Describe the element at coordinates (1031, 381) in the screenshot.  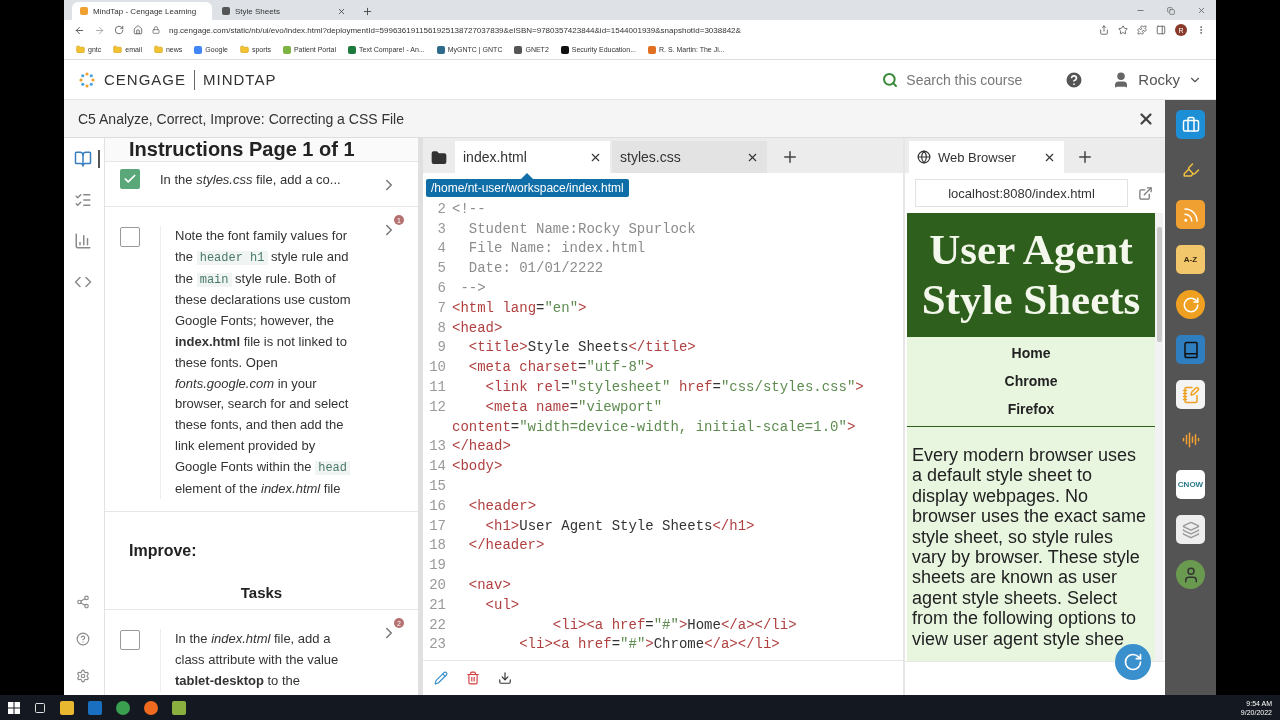
I see `nav-link: Chrome` at that location.